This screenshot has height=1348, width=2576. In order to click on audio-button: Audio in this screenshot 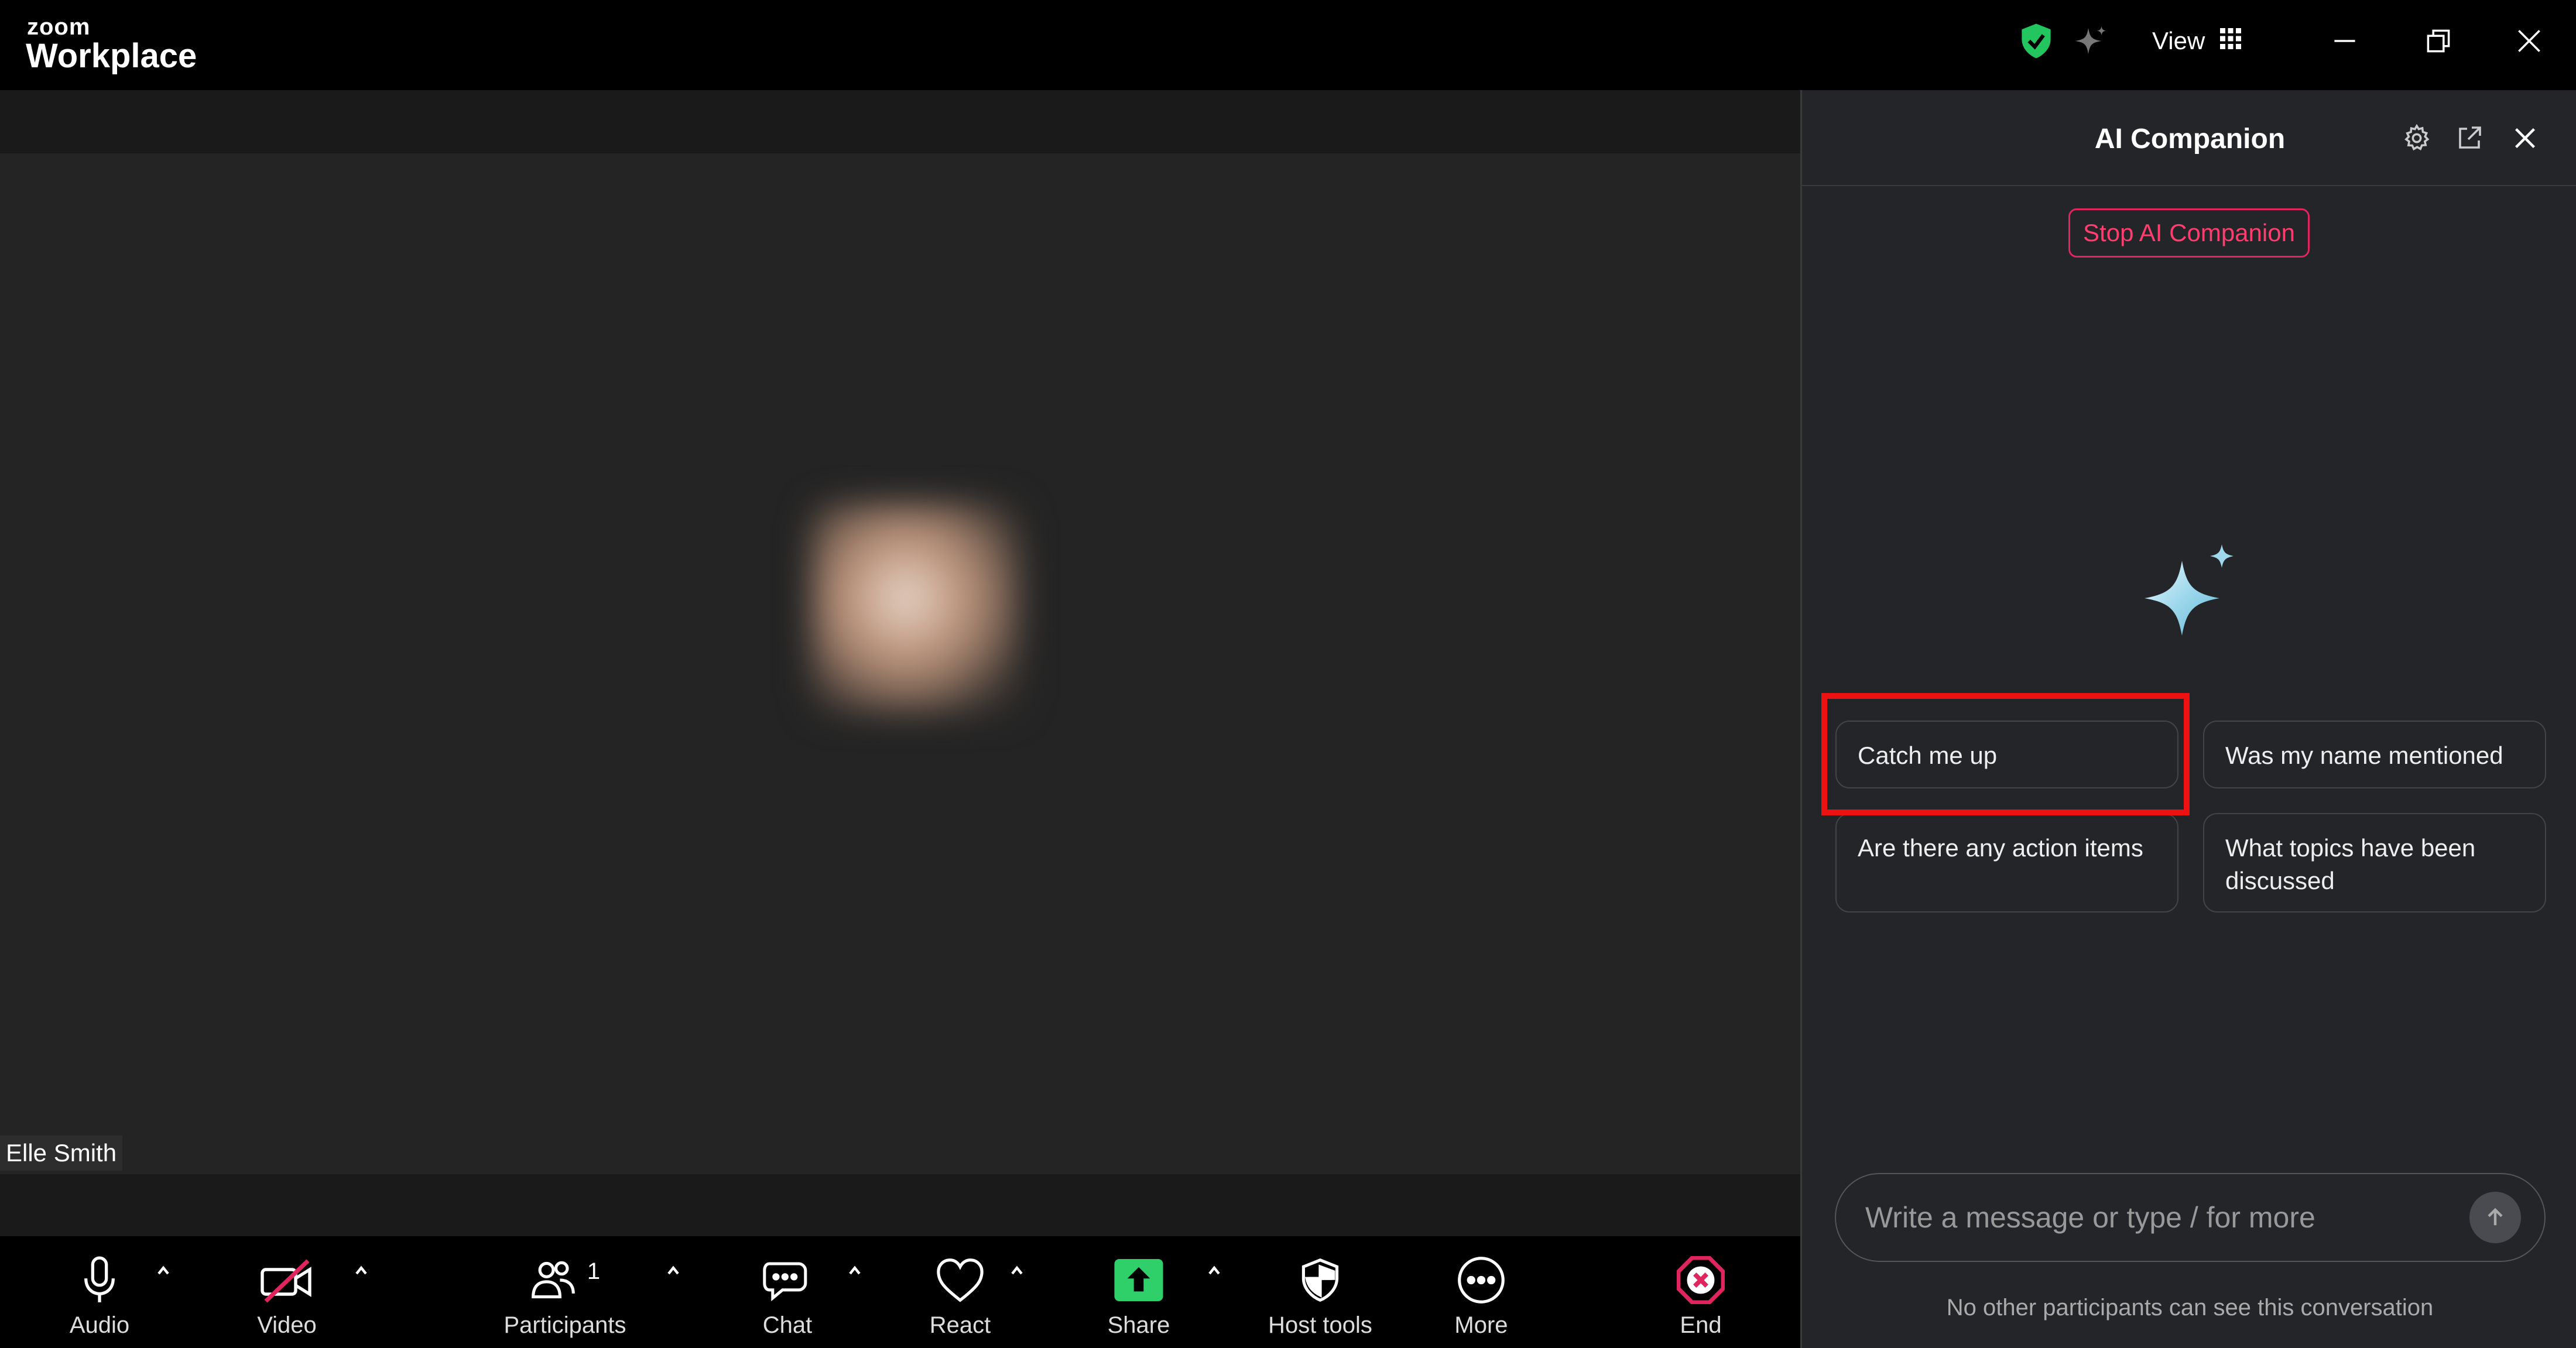, I will do `click(100, 1292)`.